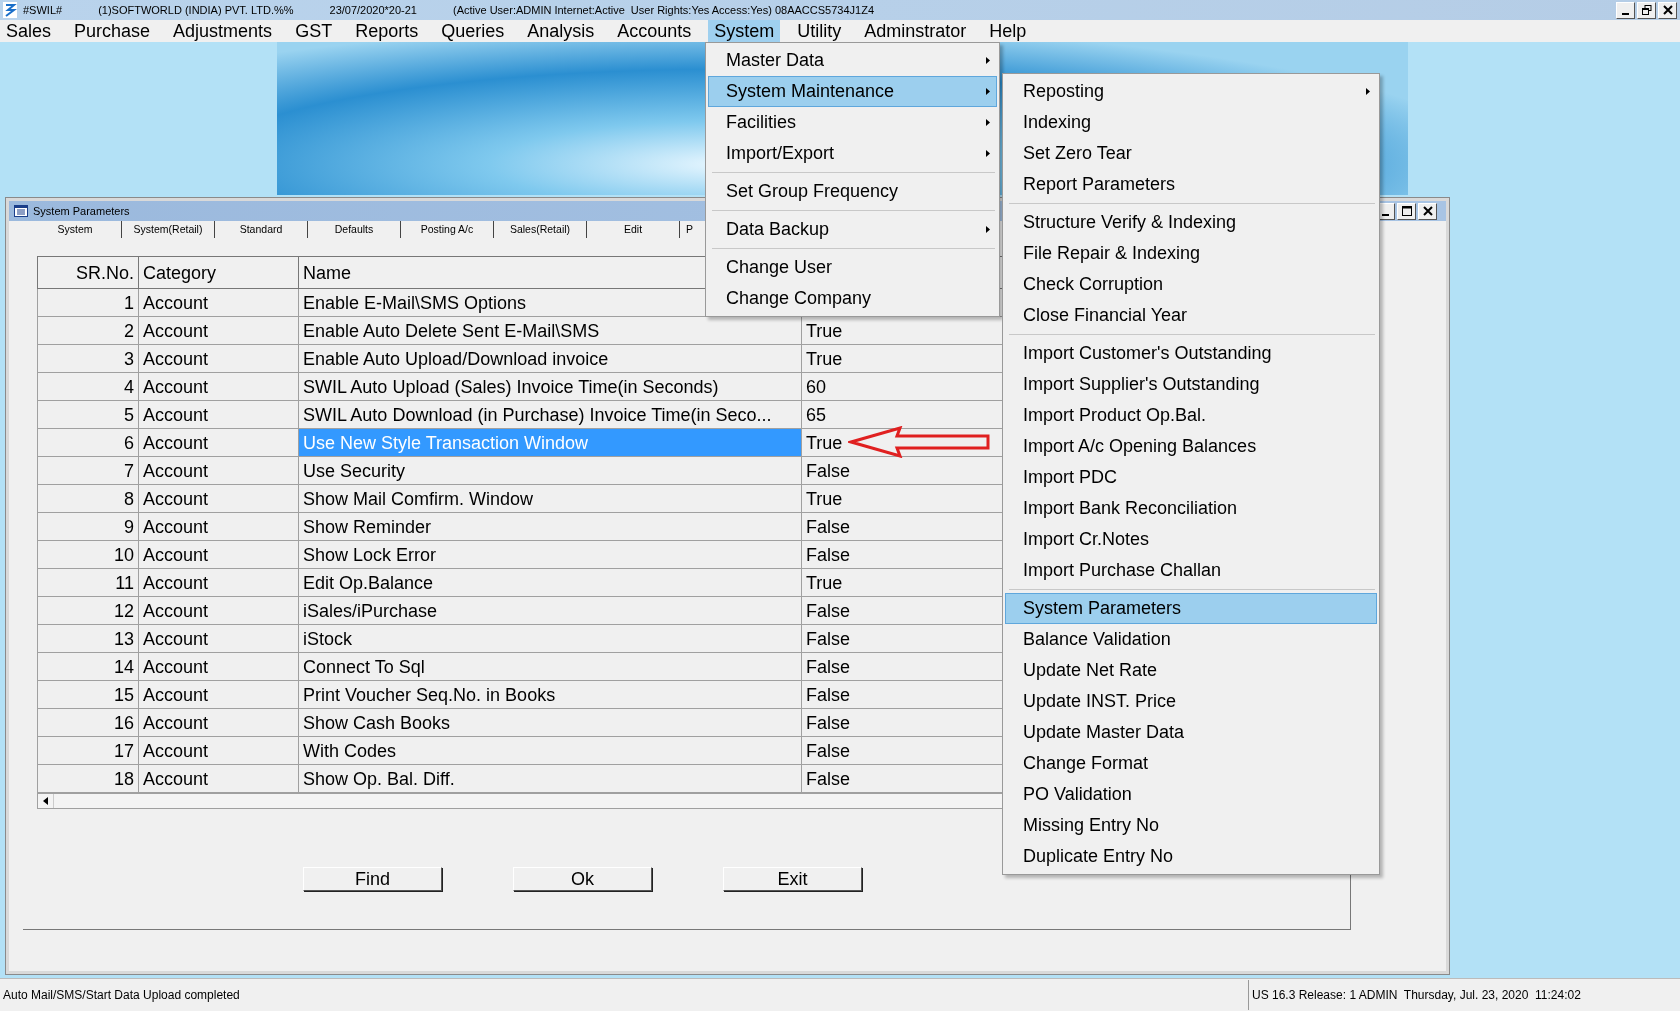  I want to click on table-cell: 9, so click(88, 526).